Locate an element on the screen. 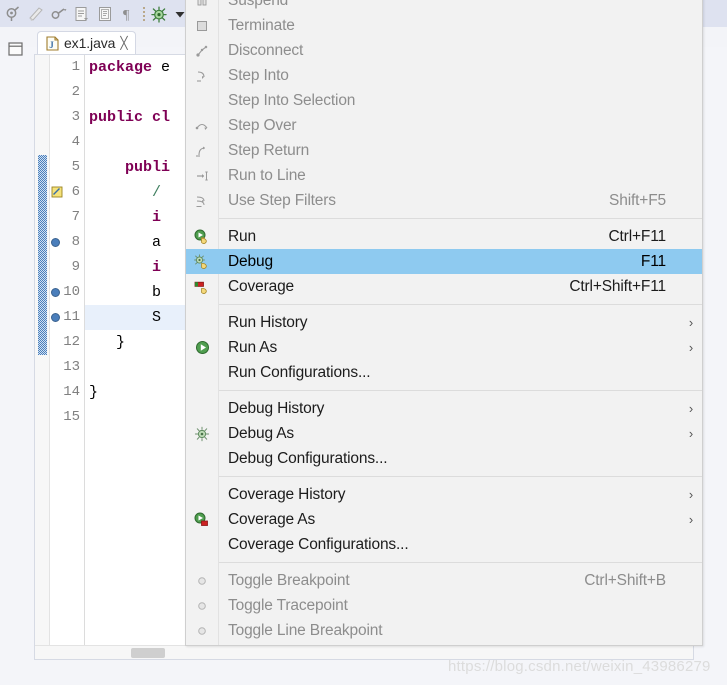 Image resolution: width=727 pixels, height=685 pixels. scrollbar-thumb is located at coordinates (148, 653).